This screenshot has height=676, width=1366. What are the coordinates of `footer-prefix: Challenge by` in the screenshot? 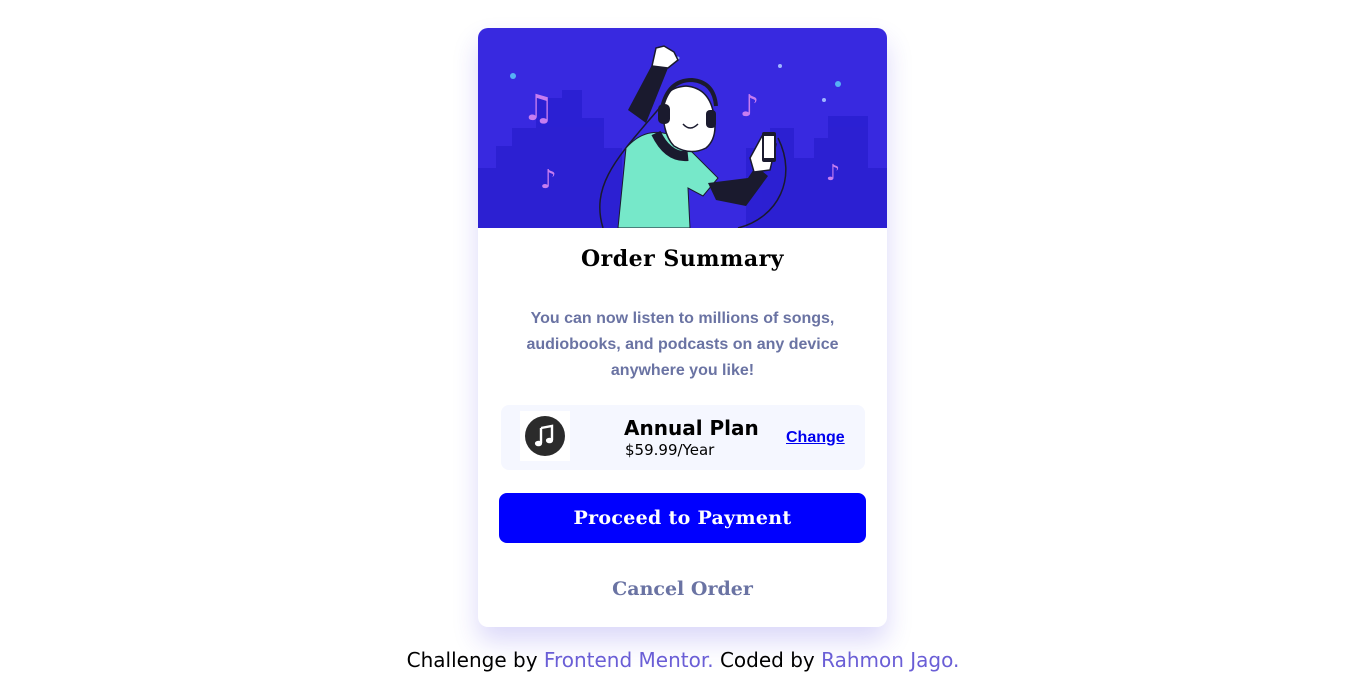 It's located at (472, 660).